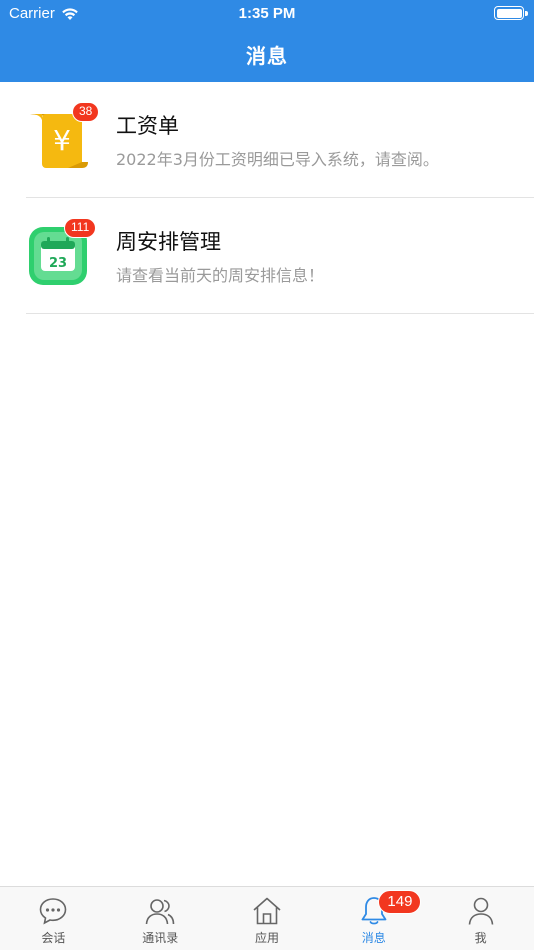  What do you see at coordinates (267, 911) in the screenshot?
I see `home-icon` at bounding box center [267, 911].